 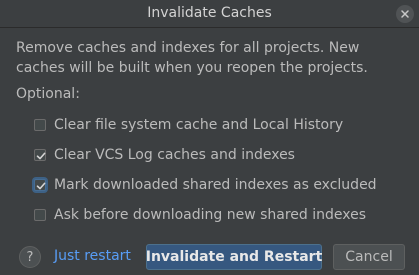 What do you see at coordinates (369, 257) in the screenshot?
I see `cancel-button: Cancel` at bounding box center [369, 257].